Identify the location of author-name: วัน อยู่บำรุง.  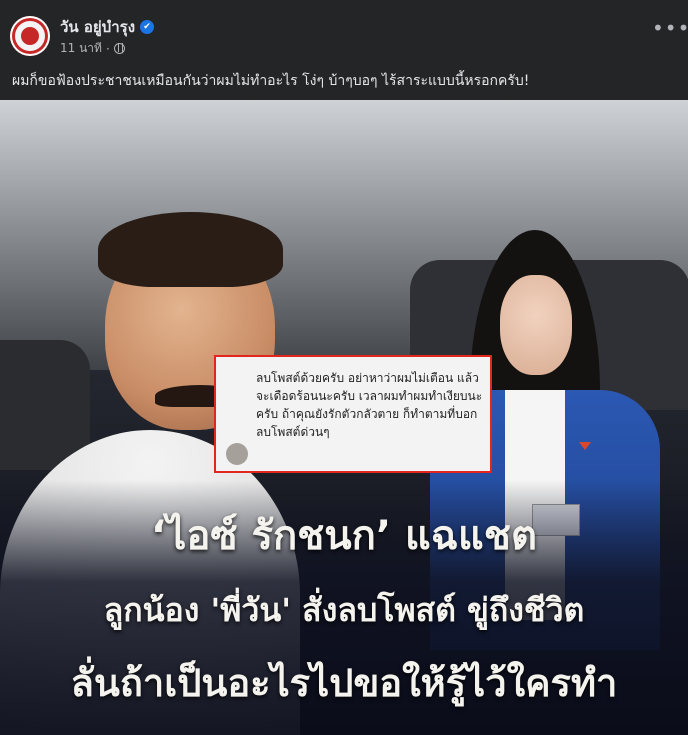
(97, 27).